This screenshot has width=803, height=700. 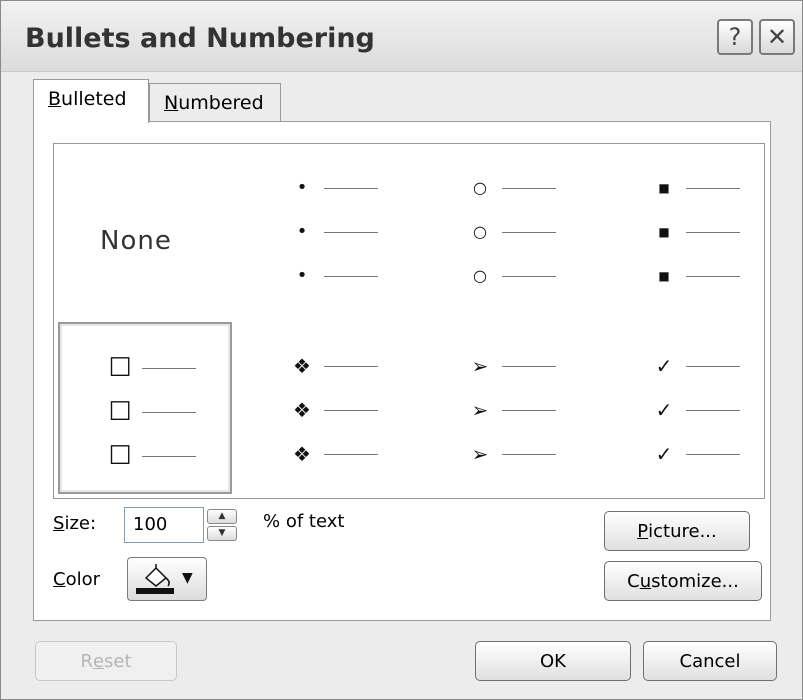 I want to click on spin-down-icon: ▼, so click(x=222, y=533).